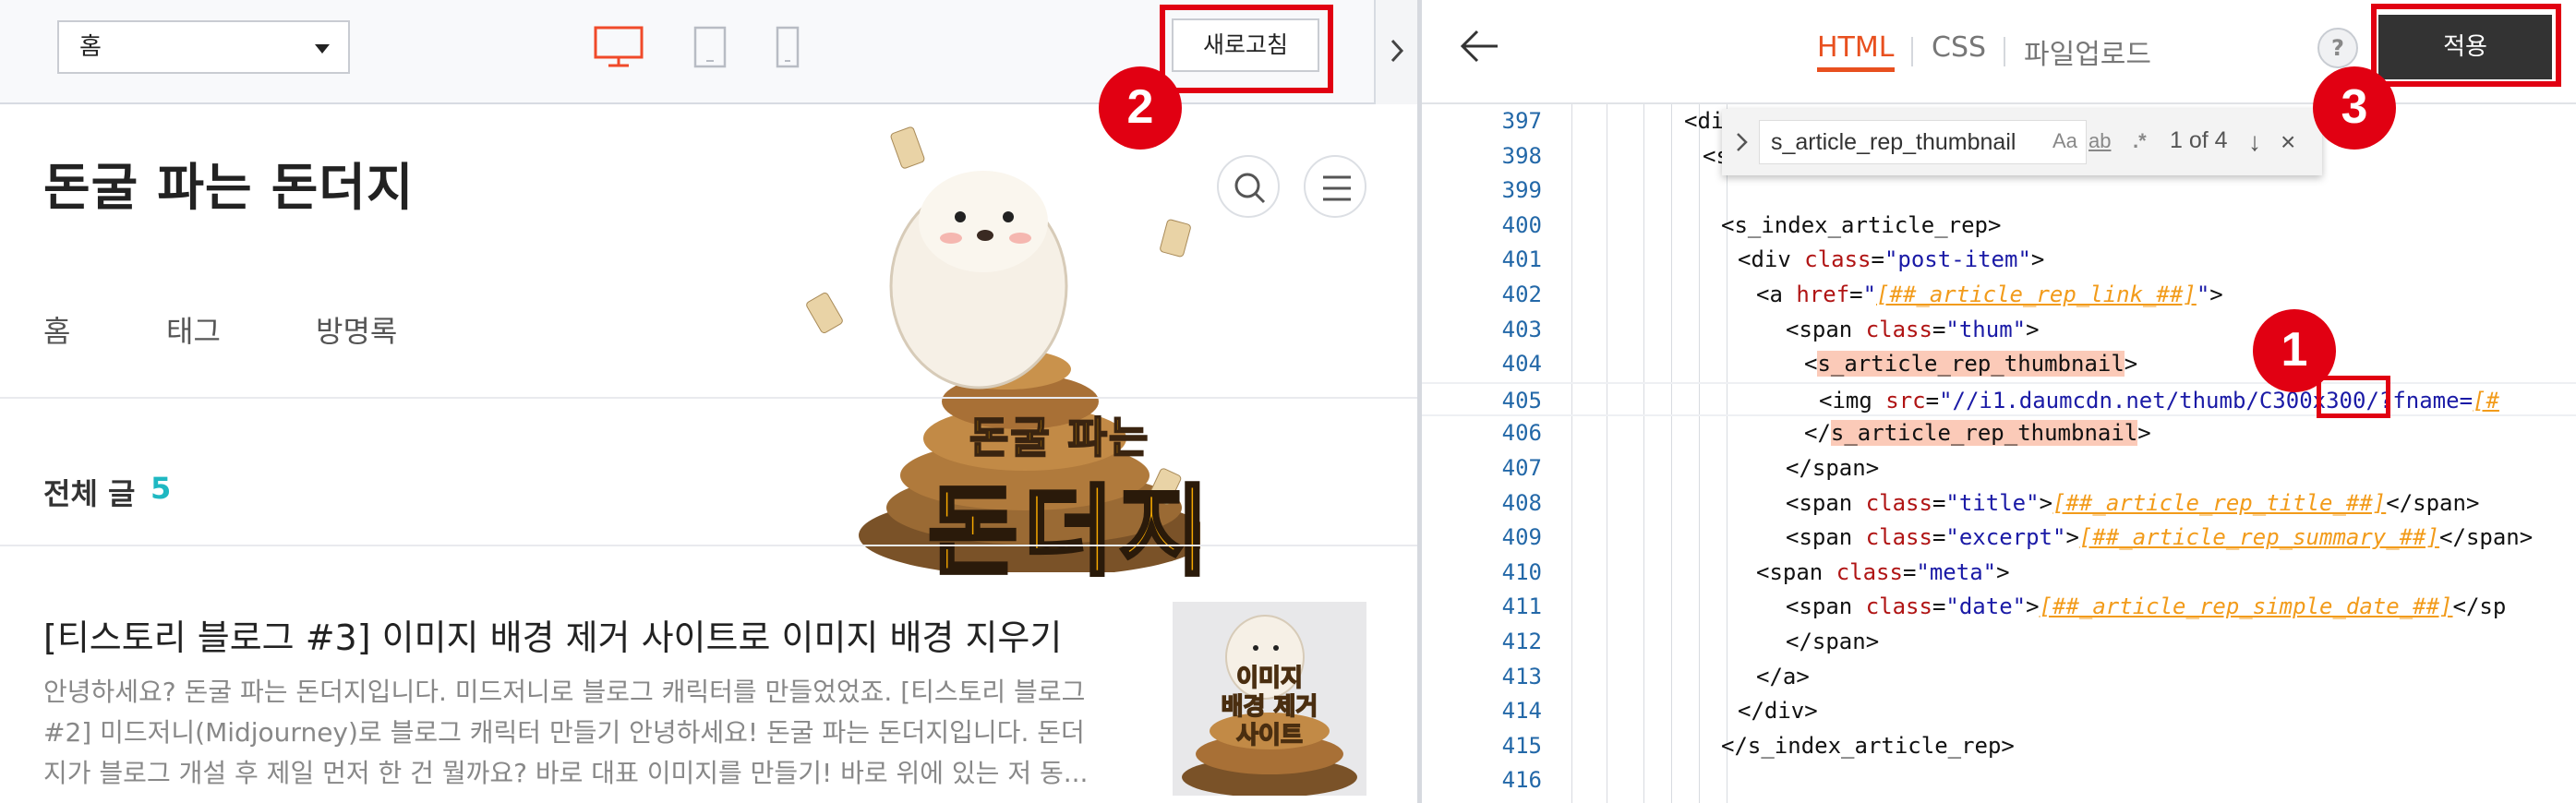  What do you see at coordinates (56, 329) in the screenshot?
I see `nav-home: 홈` at bounding box center [56, 329].